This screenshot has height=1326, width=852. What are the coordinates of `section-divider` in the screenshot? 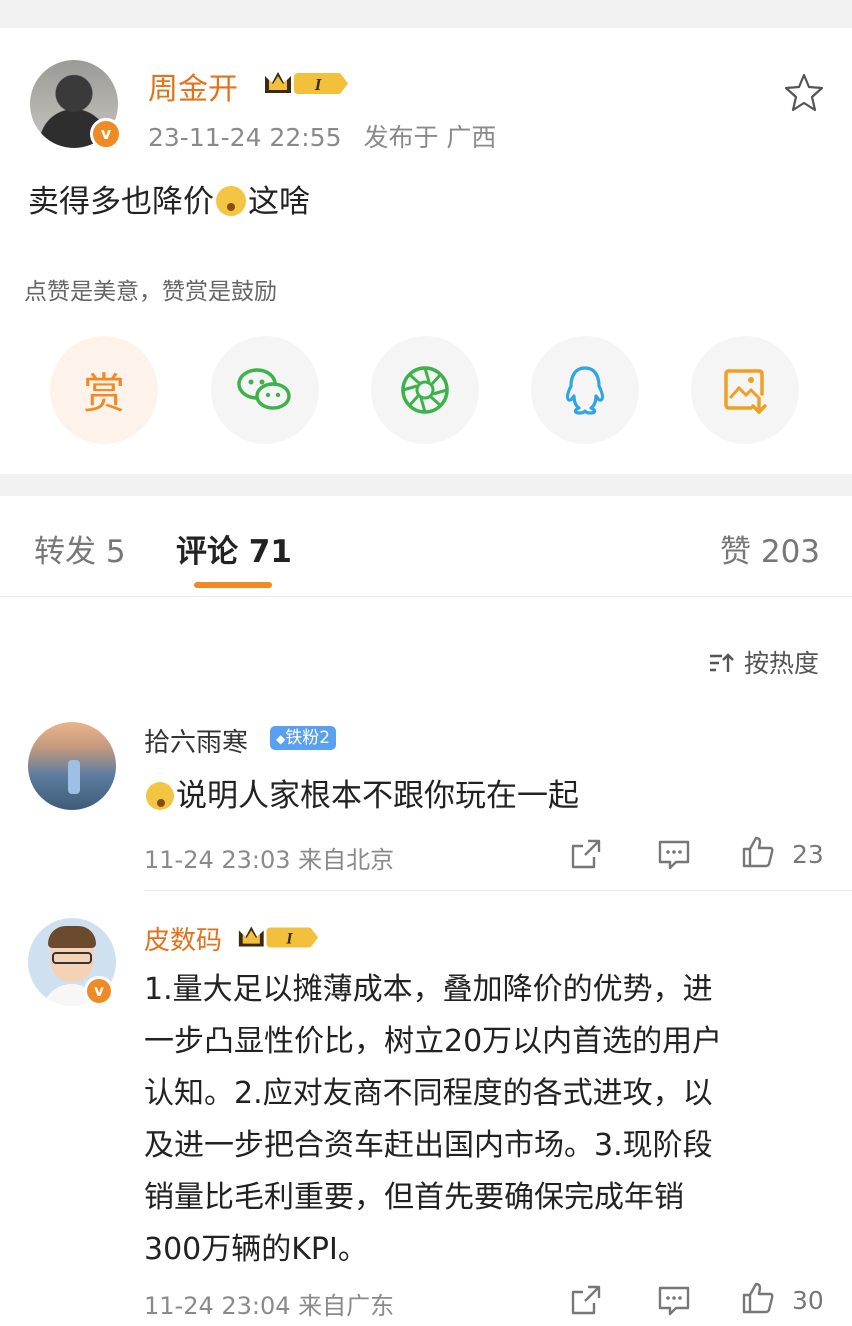 It's located at (426, 485).